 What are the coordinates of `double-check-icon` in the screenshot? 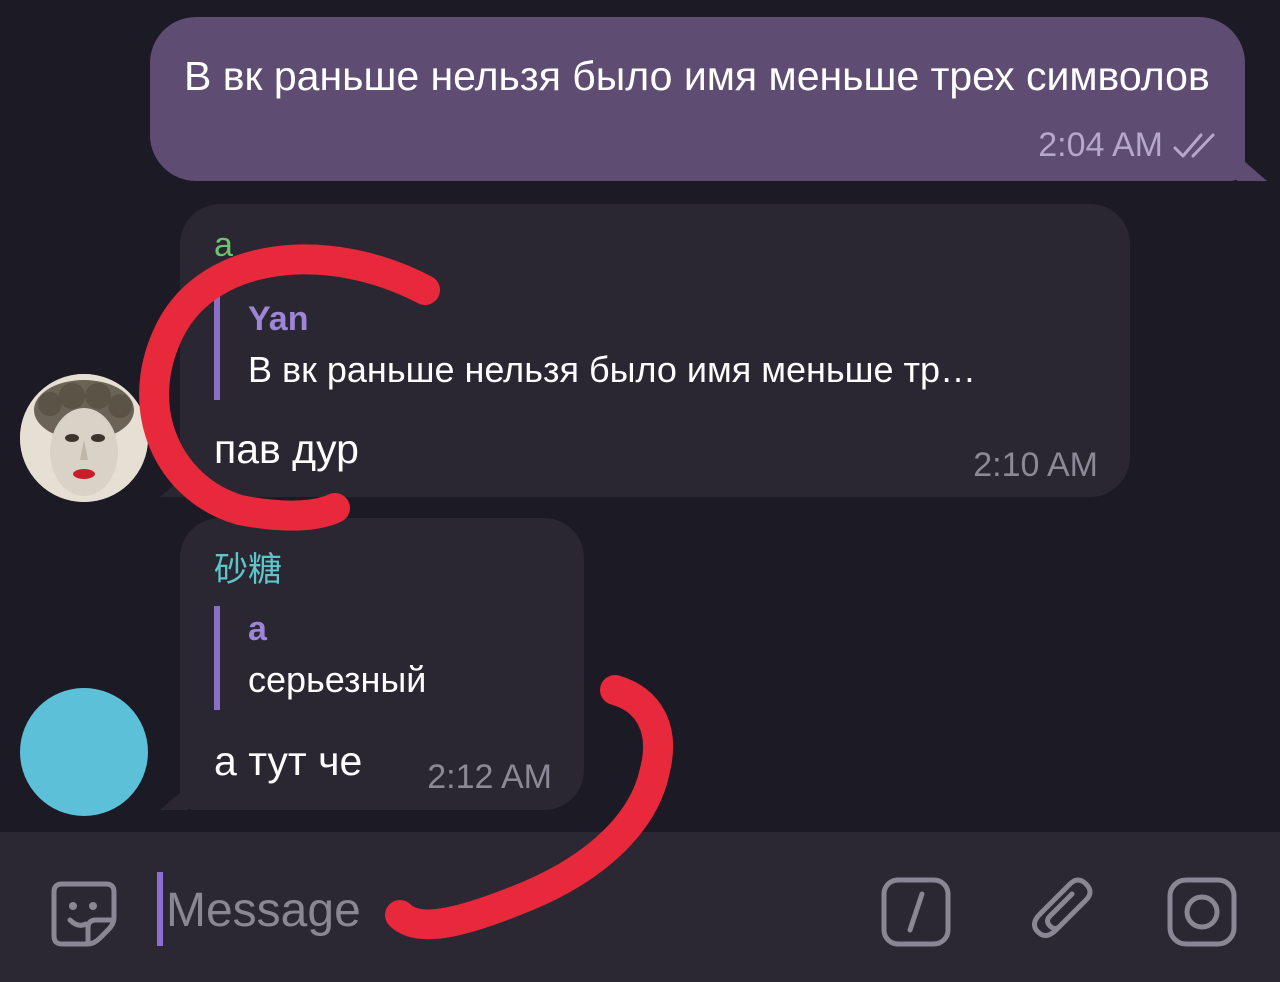 It's located at (1194, 145).